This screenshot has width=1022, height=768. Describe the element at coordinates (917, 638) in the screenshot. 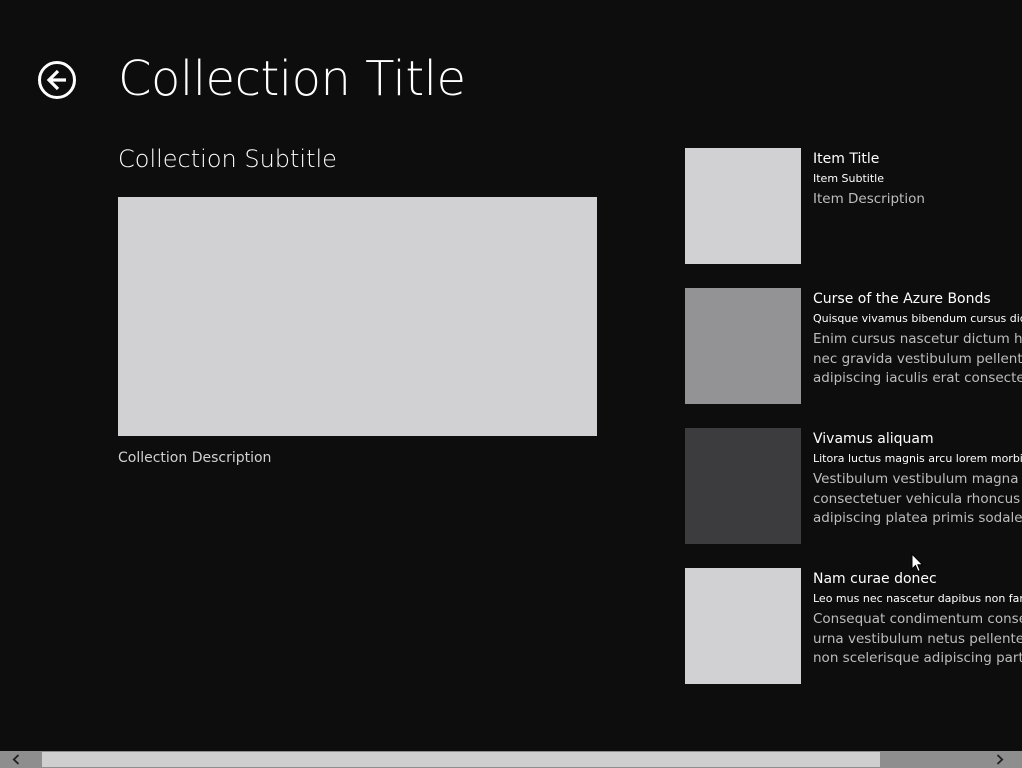

I see `item-description: urna vestibulum netus pellentesqu` at that location.